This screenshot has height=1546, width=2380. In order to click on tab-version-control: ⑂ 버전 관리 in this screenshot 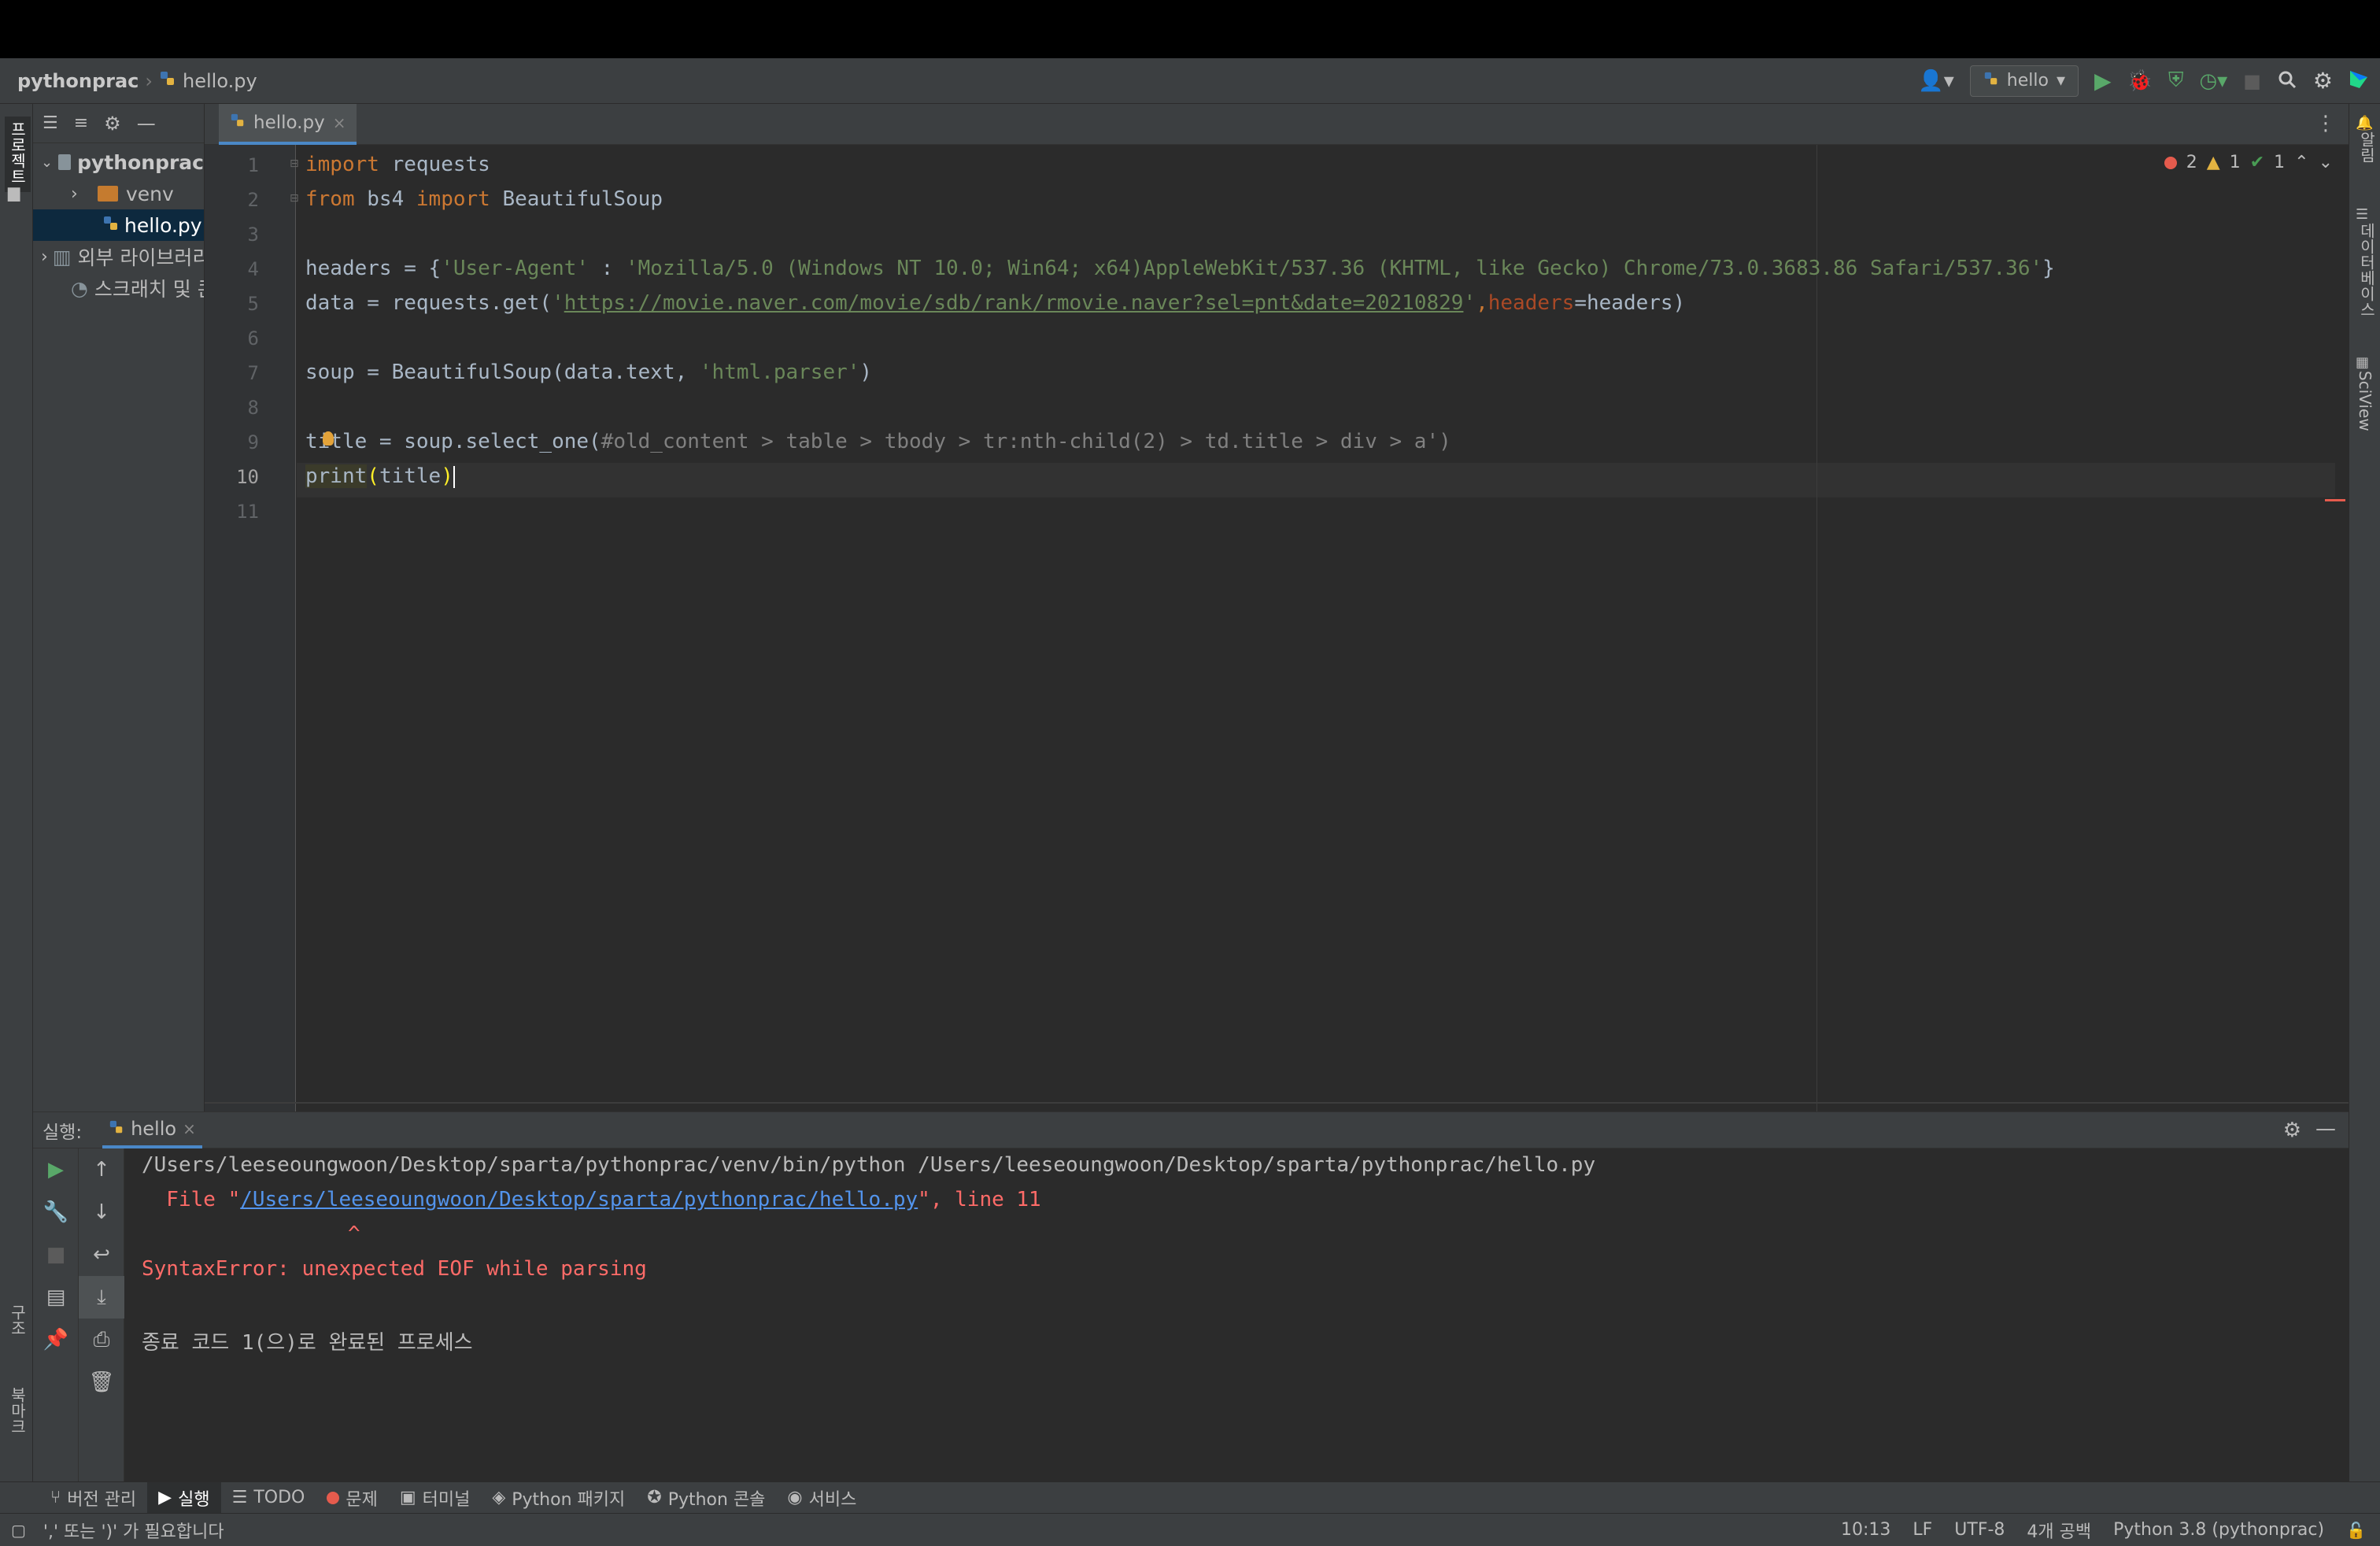, I will do `click(93, 1498)`.